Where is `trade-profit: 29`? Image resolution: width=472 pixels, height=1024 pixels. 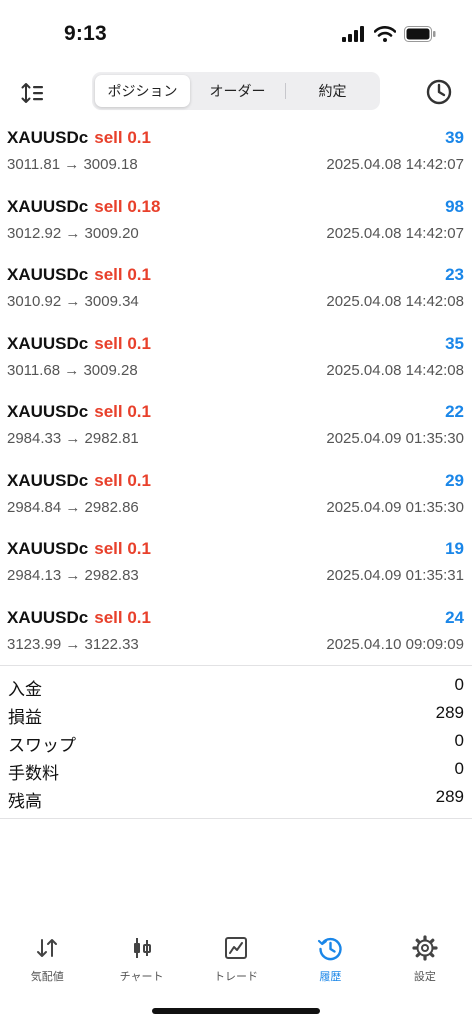 trade-profit: 29 is located at coordinates (454, 480).